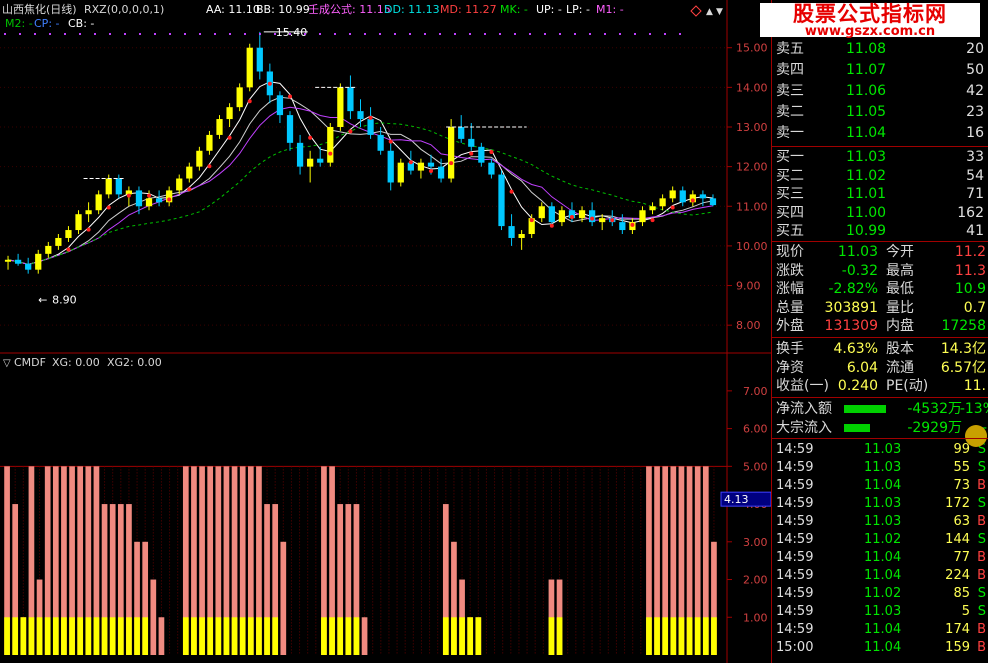 This screenshot has width=988, height=663. I want to click on quote-label: 今开, so click(900, 252).